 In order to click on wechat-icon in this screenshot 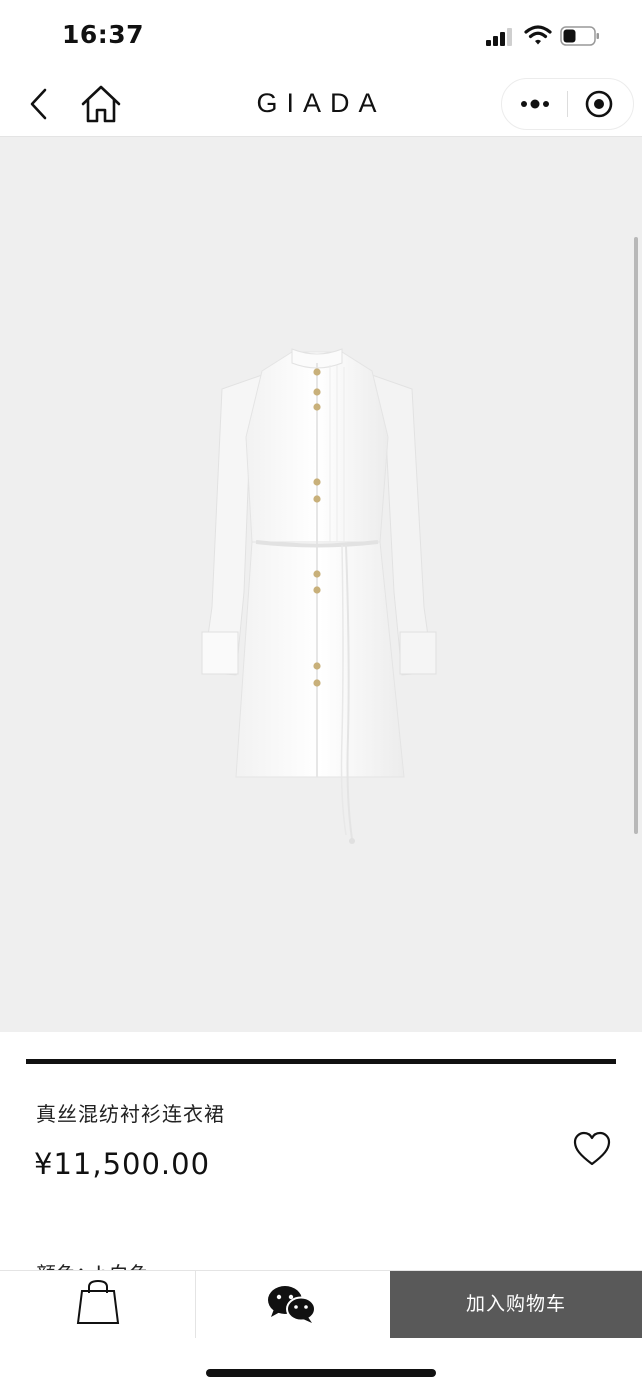, I will do `click(292, 1304)`.